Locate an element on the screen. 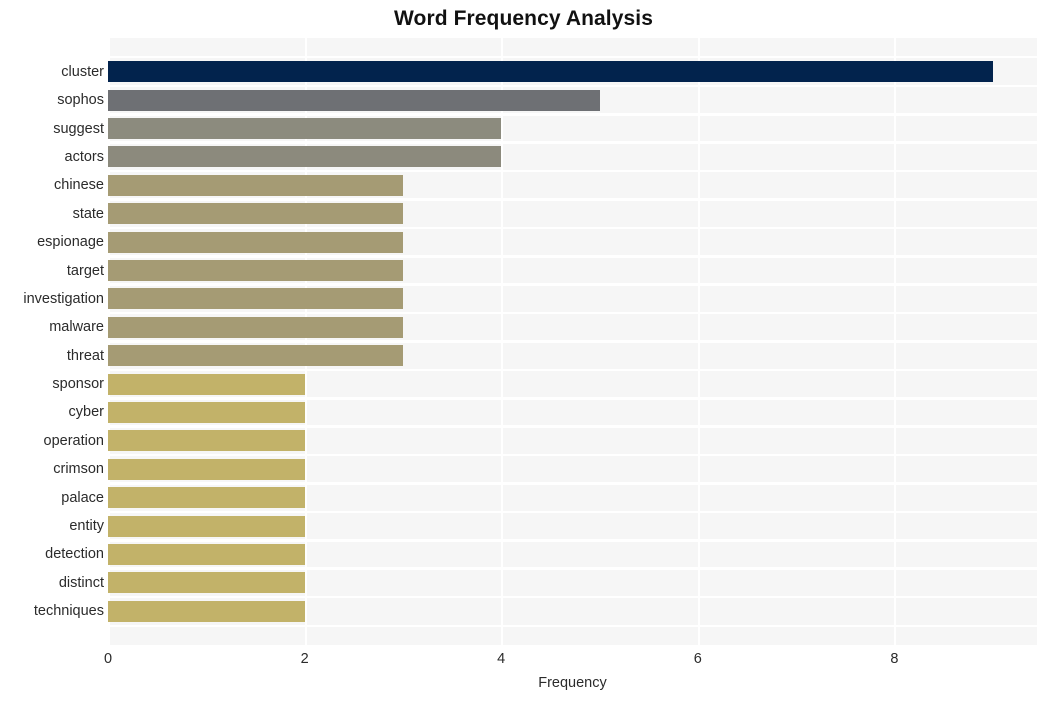 The width and height of the screenshot is (1047, 701). x-axis-label: Frequency is located at coordinates (572, 683).